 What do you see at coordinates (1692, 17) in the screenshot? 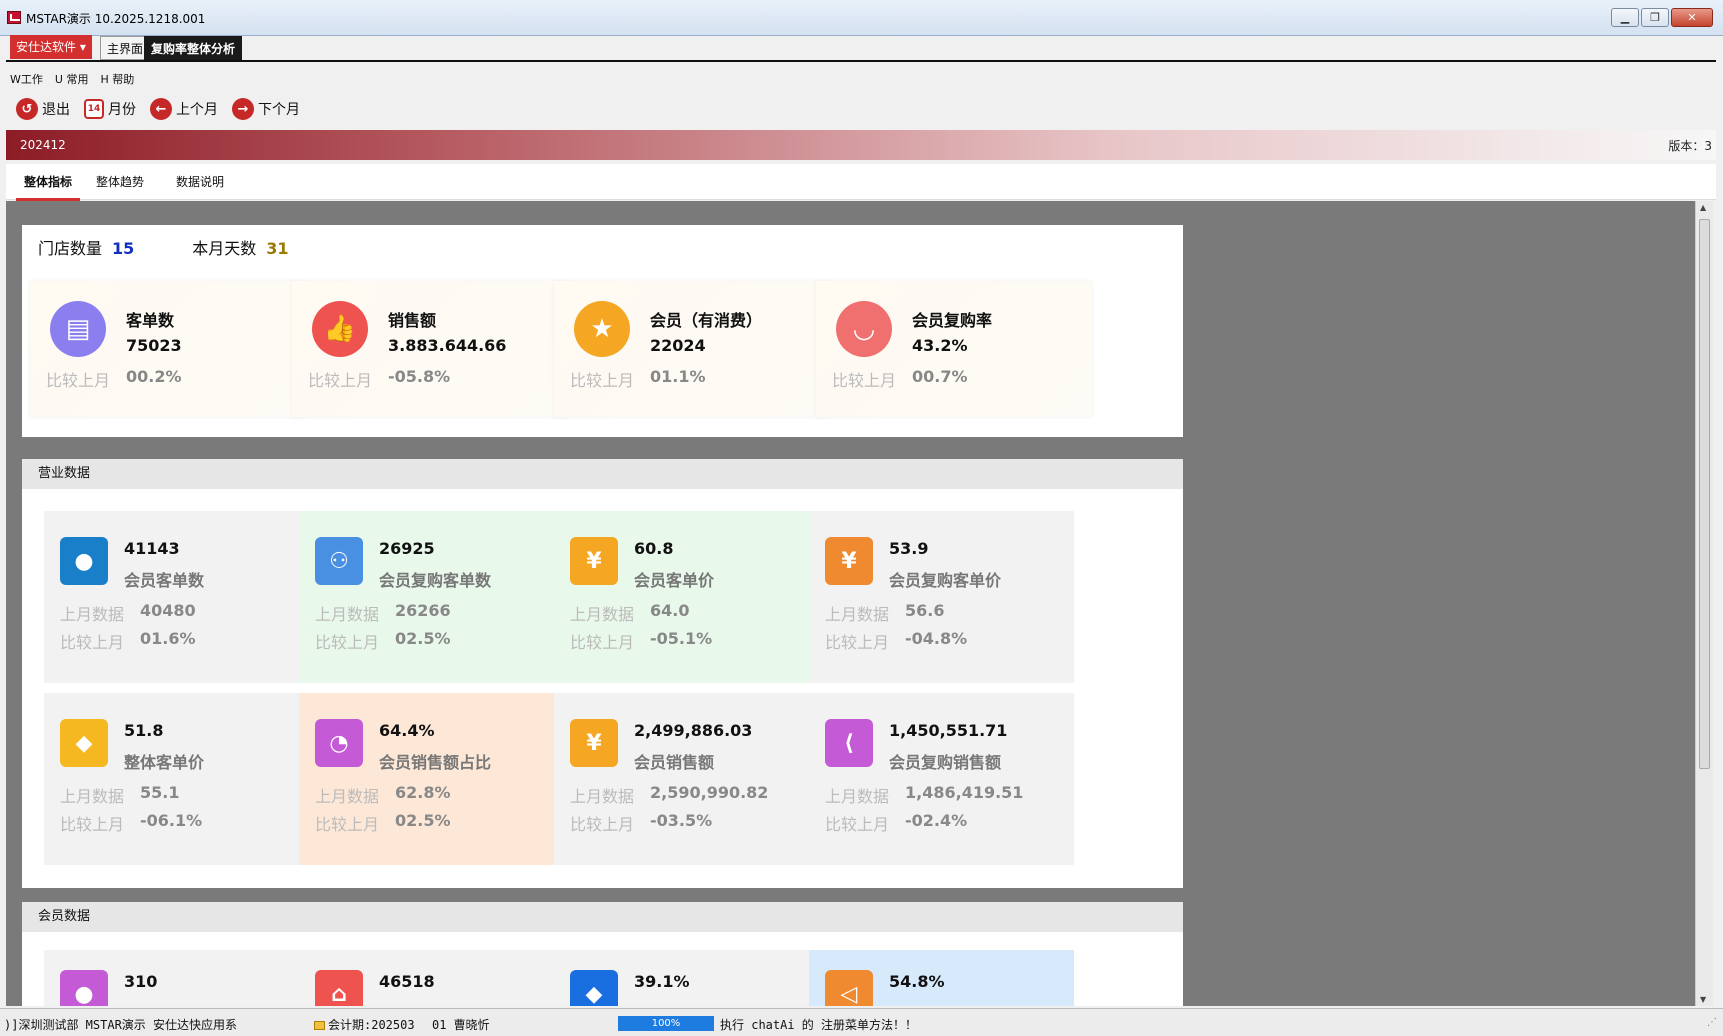
I see `close-button: ✕` at bounding box center [1692, 17].